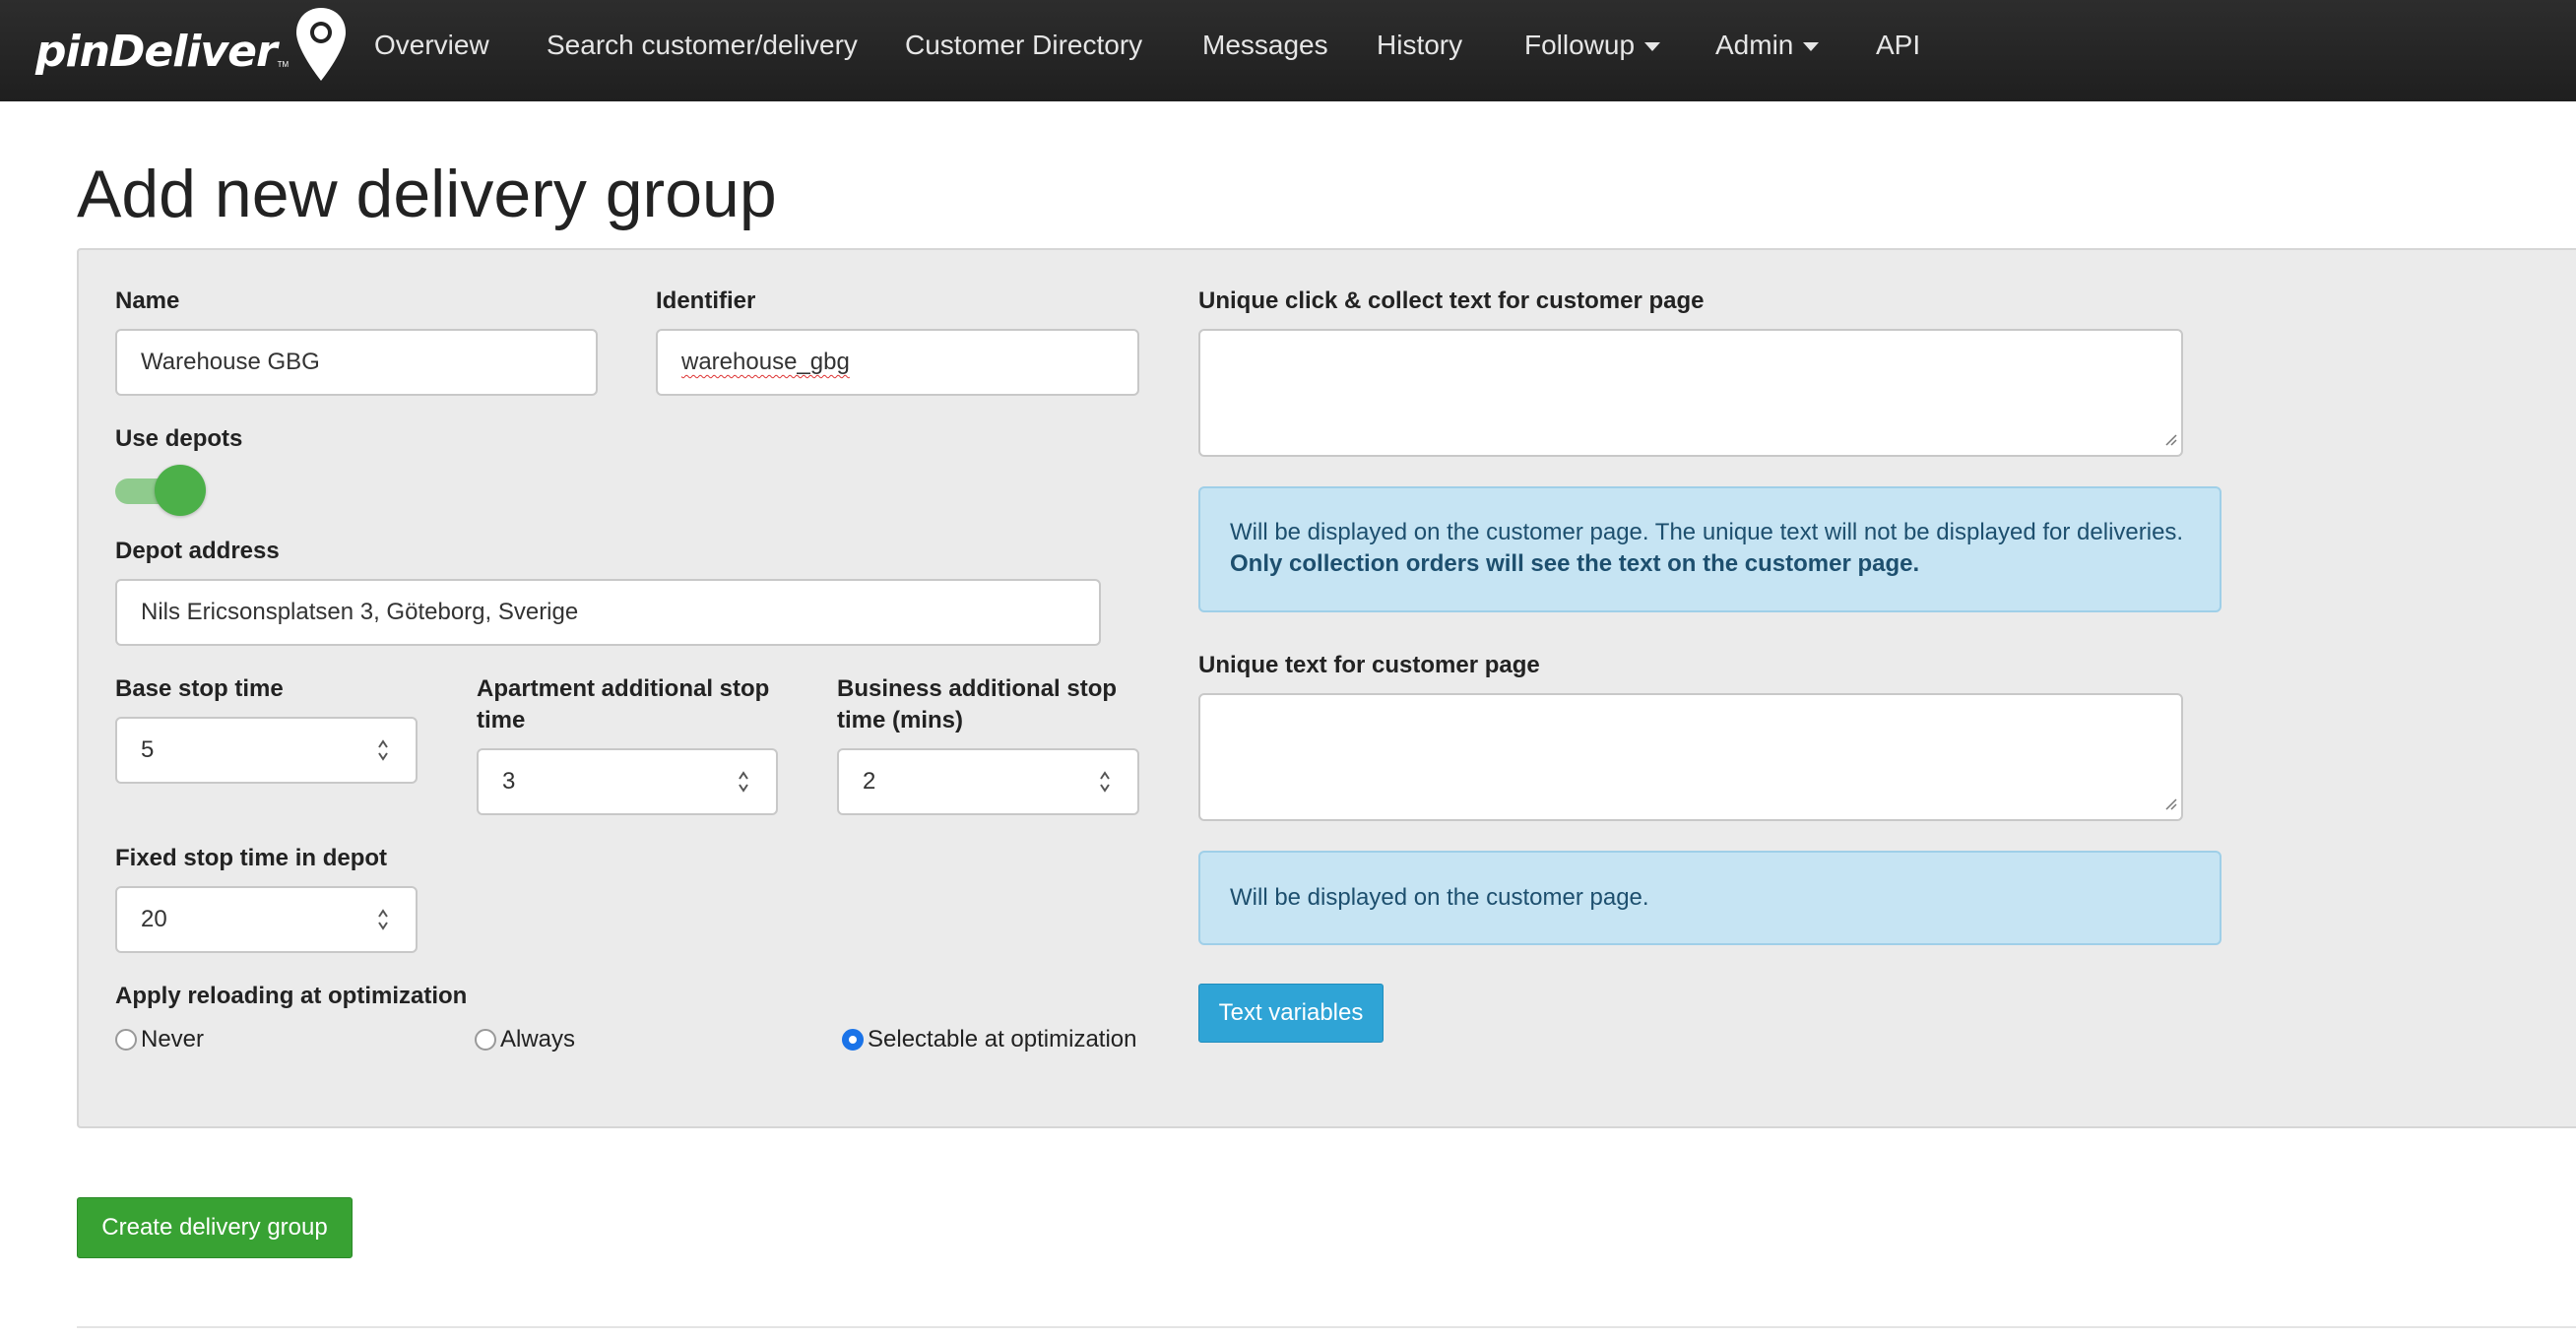  I want to click on customer-page-textarea, so click(1690, 757).